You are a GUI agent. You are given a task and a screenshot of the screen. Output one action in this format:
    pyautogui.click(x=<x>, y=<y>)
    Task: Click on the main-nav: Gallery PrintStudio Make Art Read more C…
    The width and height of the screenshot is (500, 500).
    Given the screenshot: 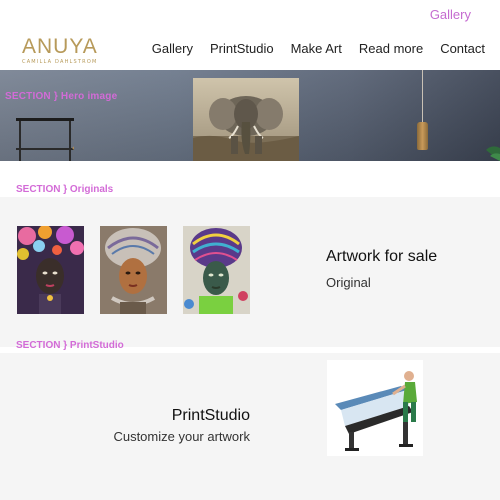 What is the action you would take?
    pyautogui.click(x=318, y=48)
    